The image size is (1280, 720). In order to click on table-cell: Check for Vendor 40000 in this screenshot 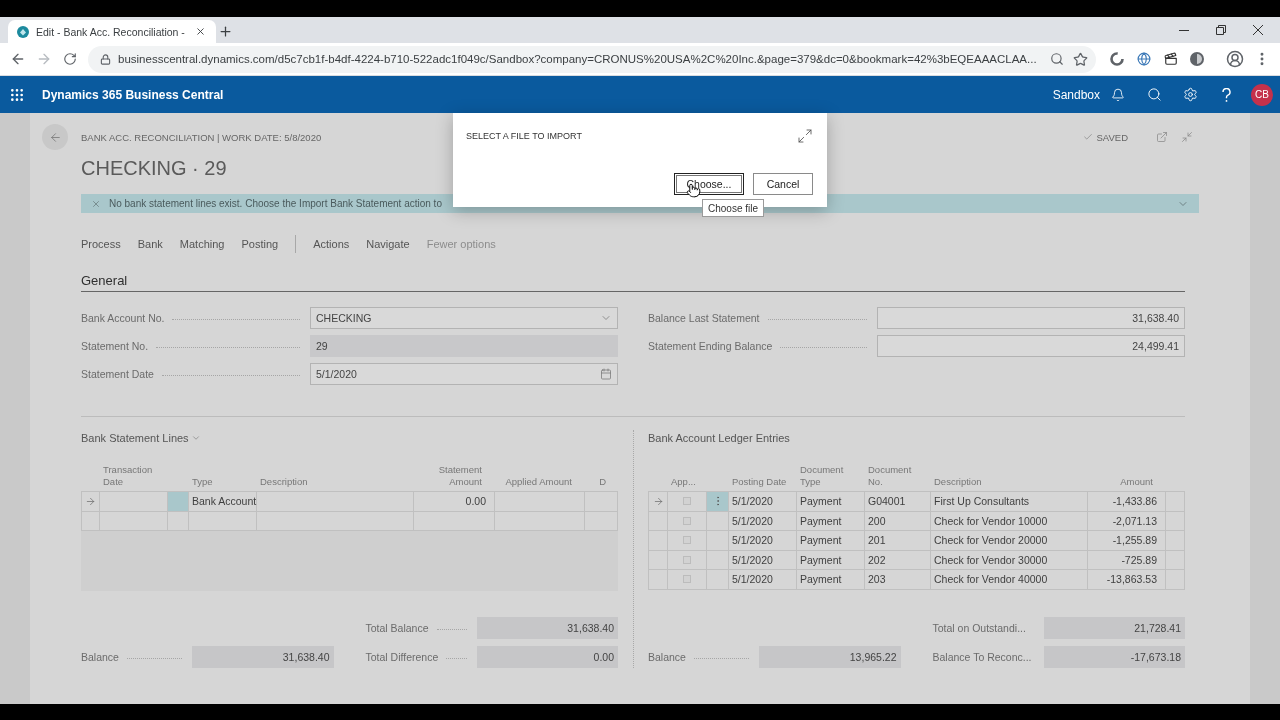, I will do `click(1009, 580)`.